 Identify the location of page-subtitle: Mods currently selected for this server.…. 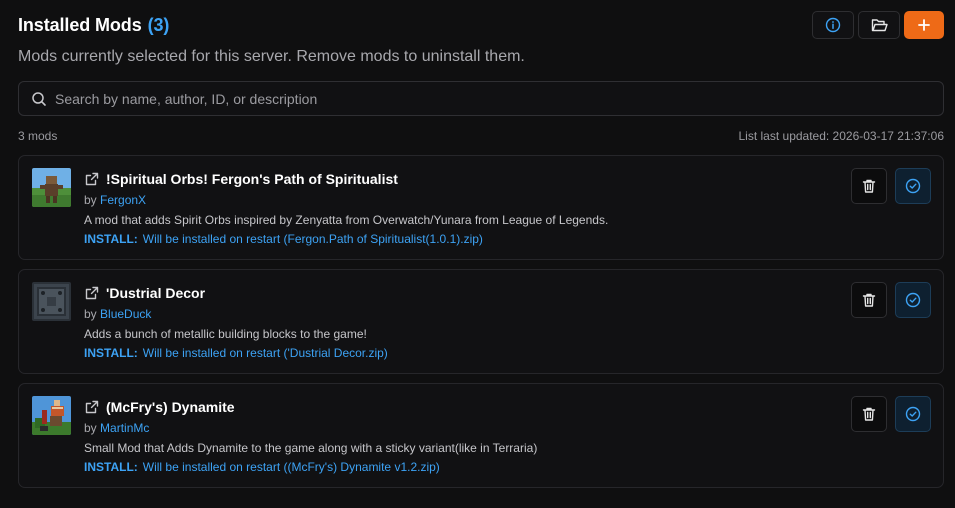
(271, 56).